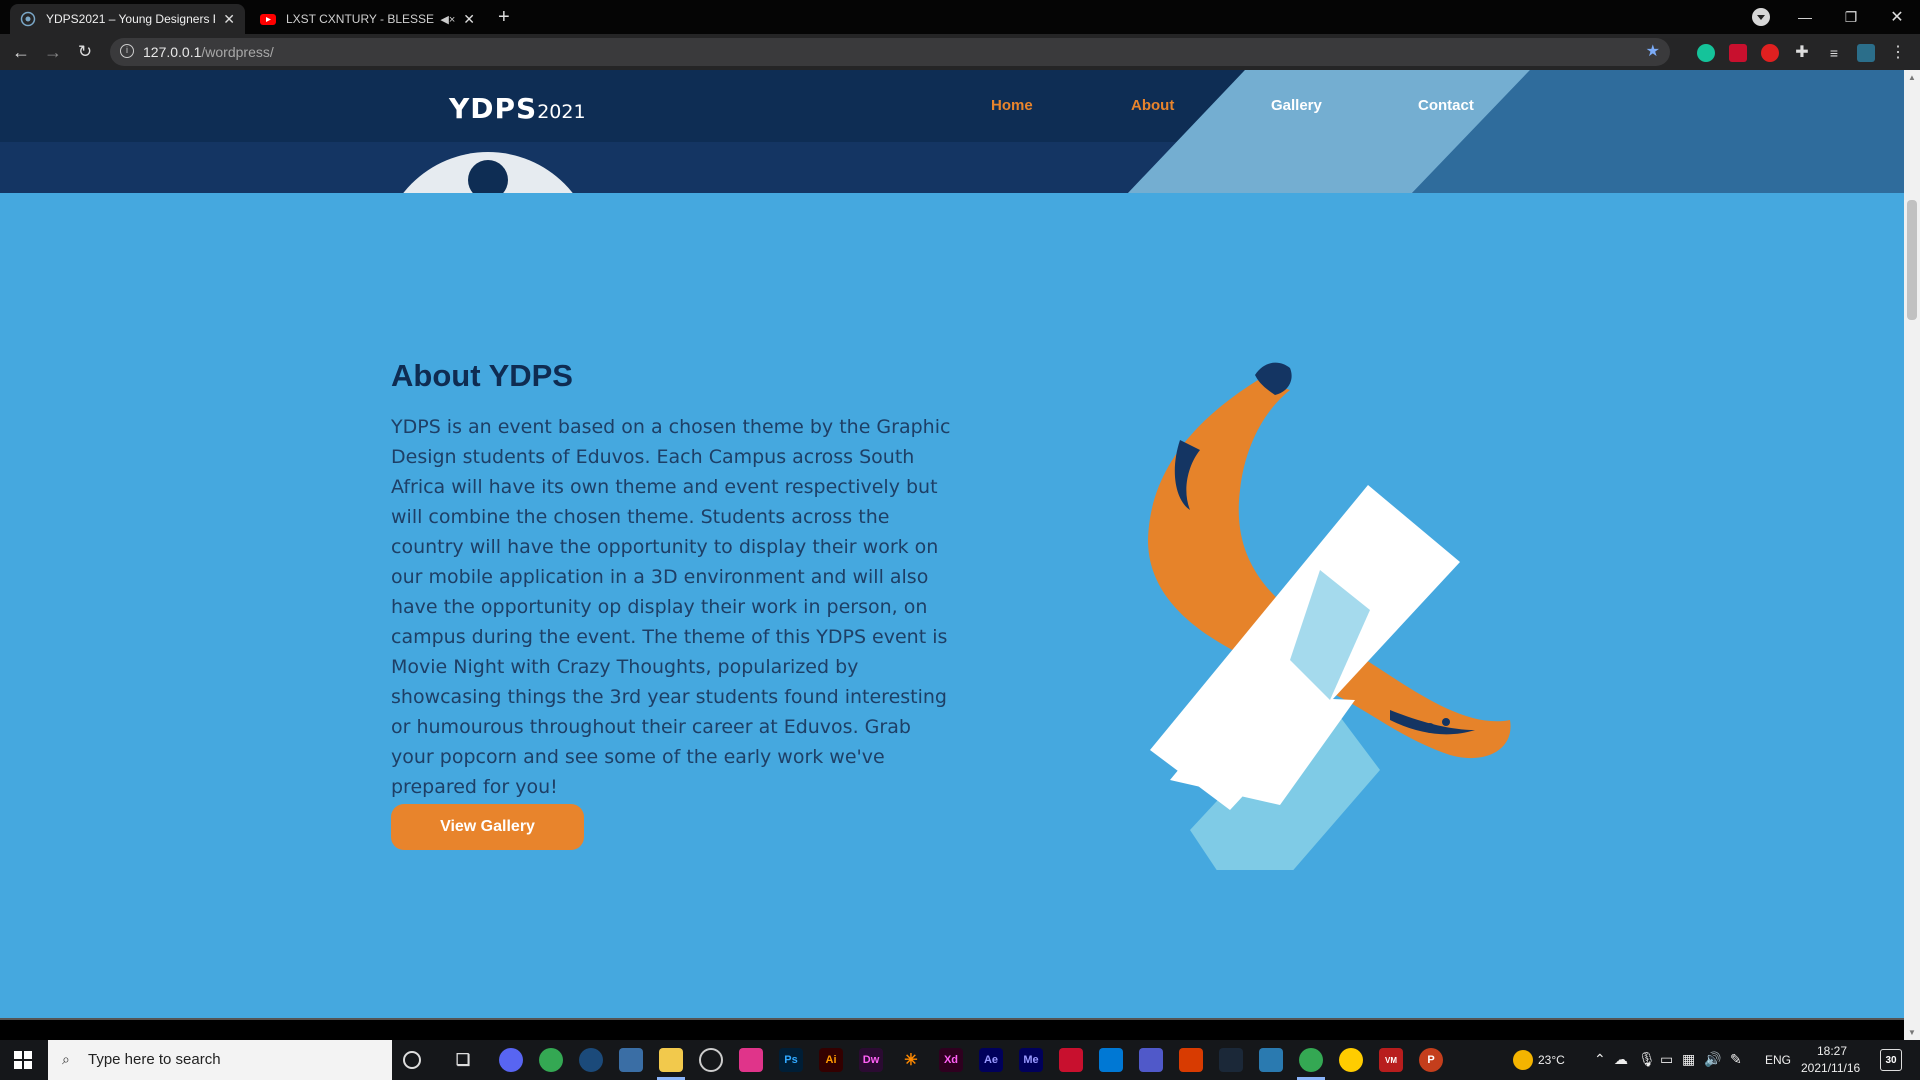 The height and width of the screenshot is (1080, 1920). I want to click on adblock-icon, so click(1770, 53).